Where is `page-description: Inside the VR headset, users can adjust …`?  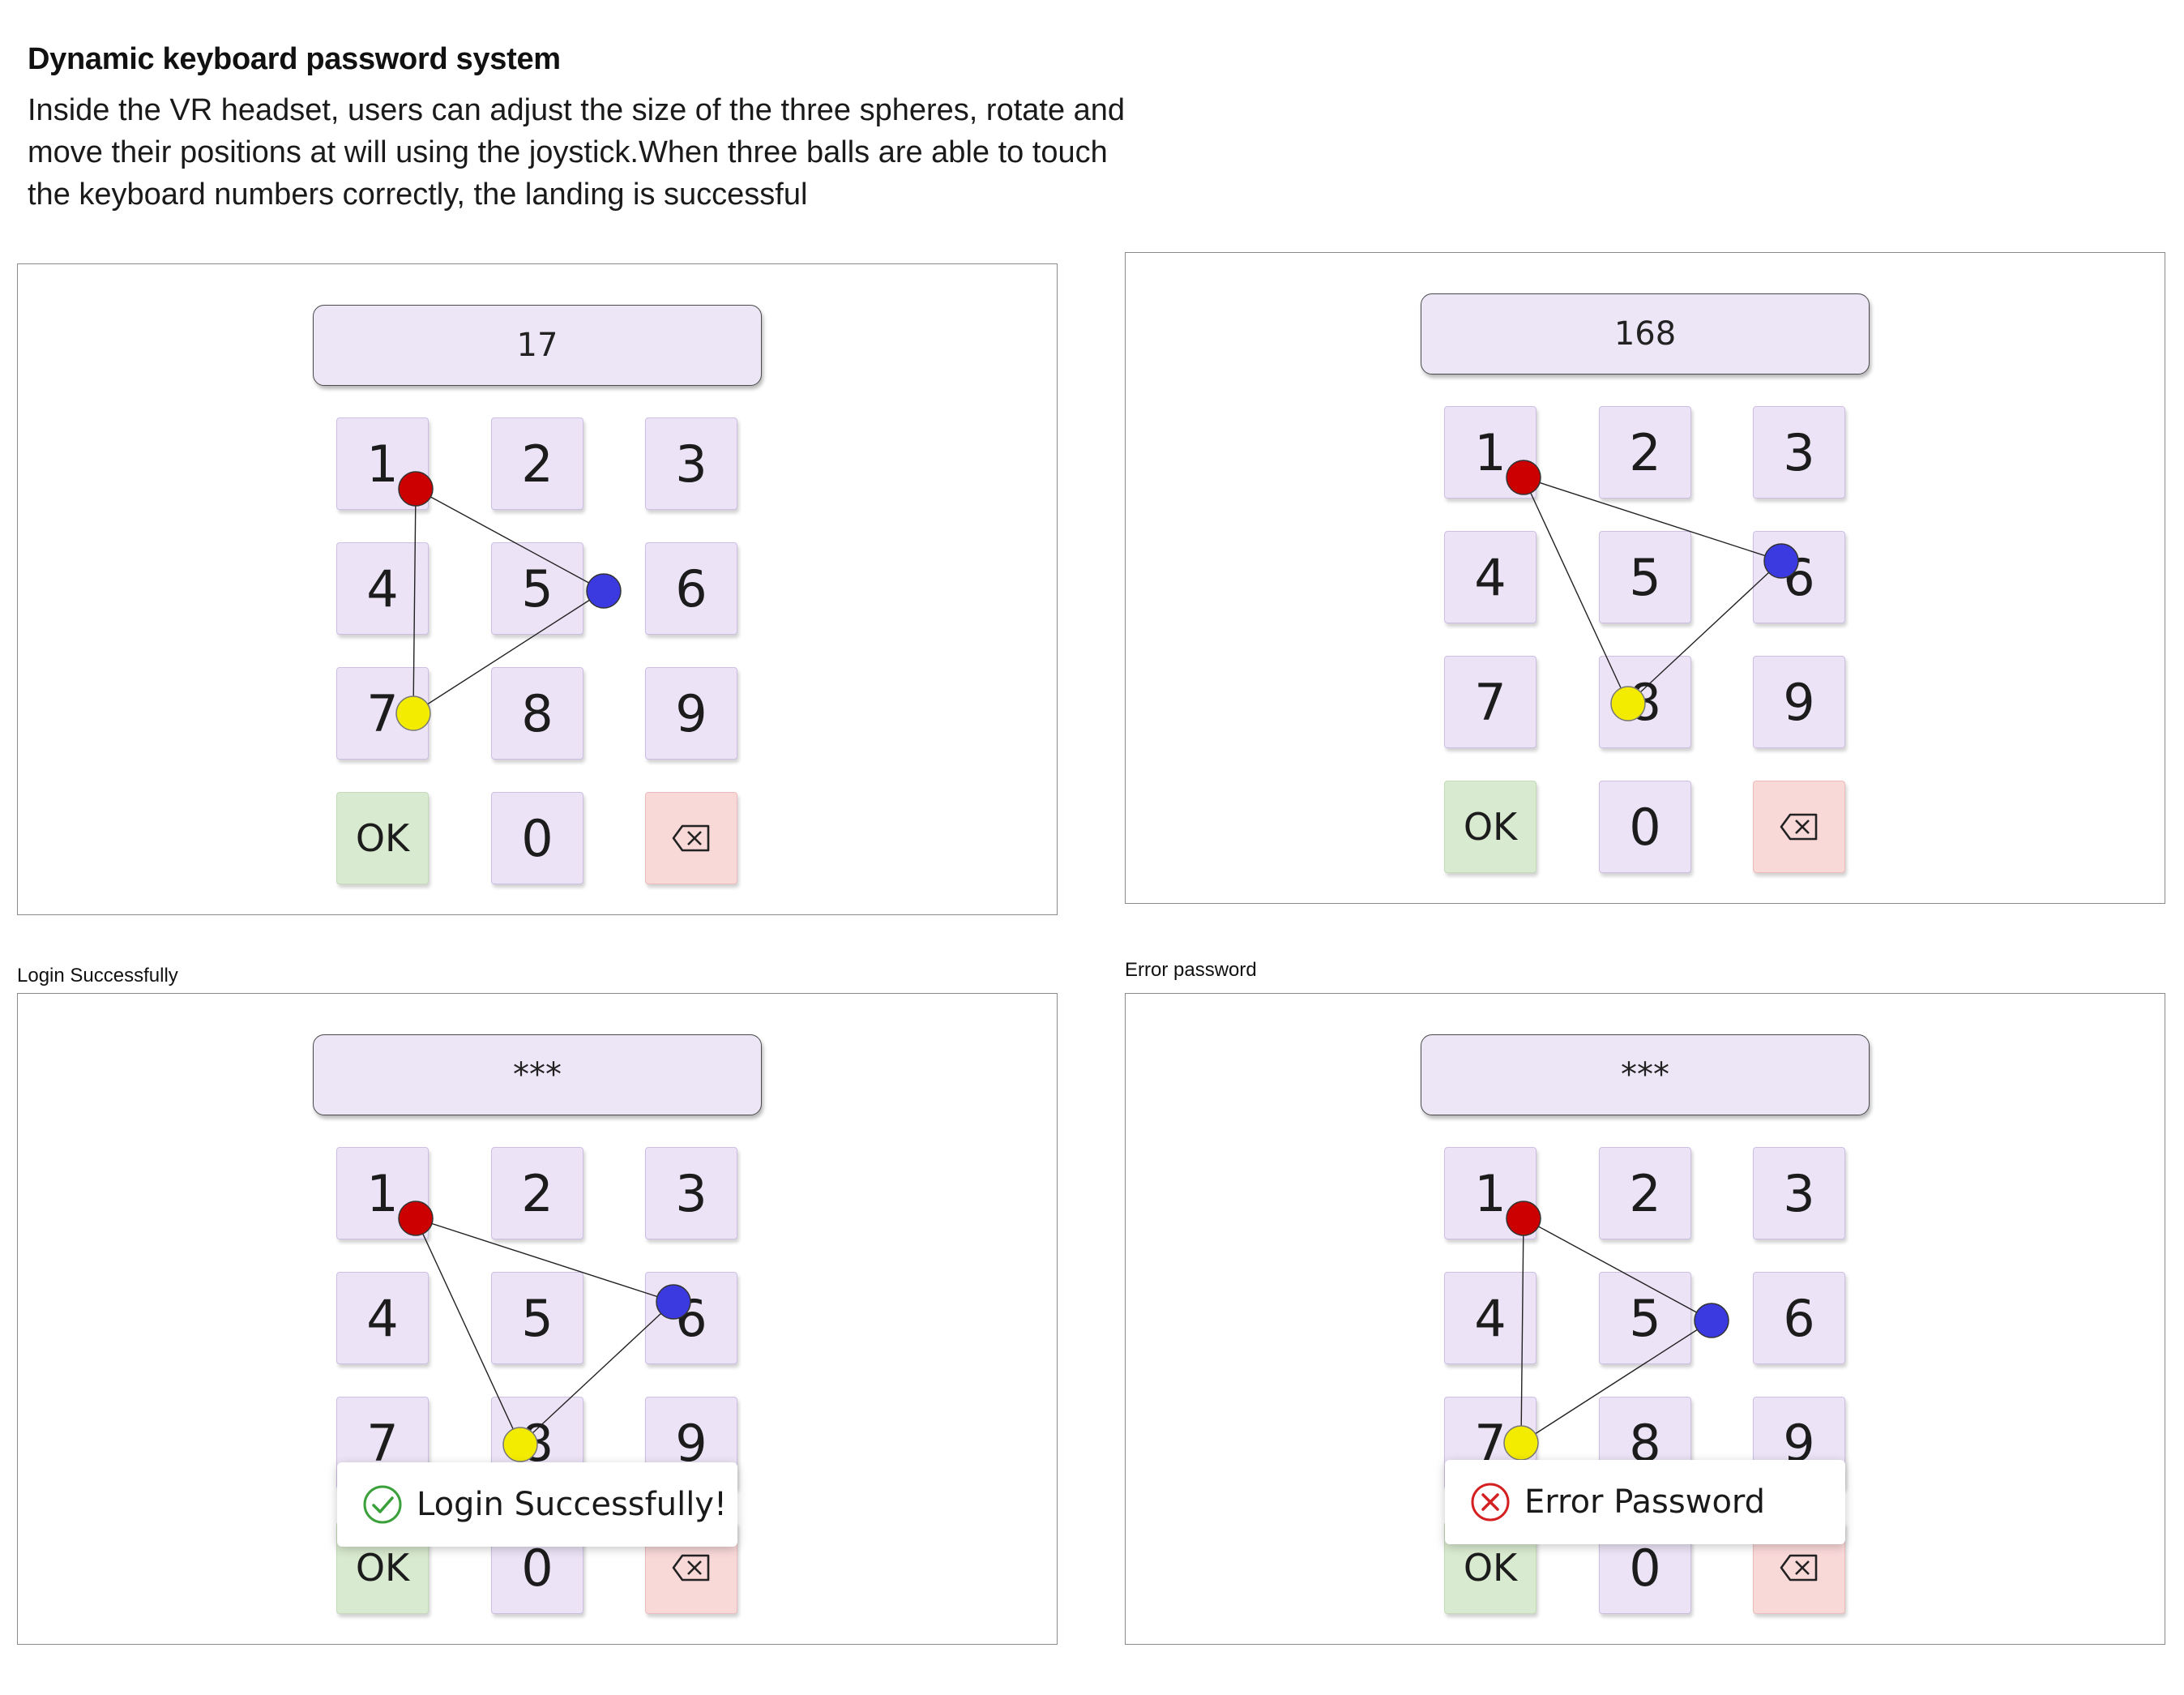 page-description: Inside the VR headset, users can adjust … is located at coordinates (577, 152).